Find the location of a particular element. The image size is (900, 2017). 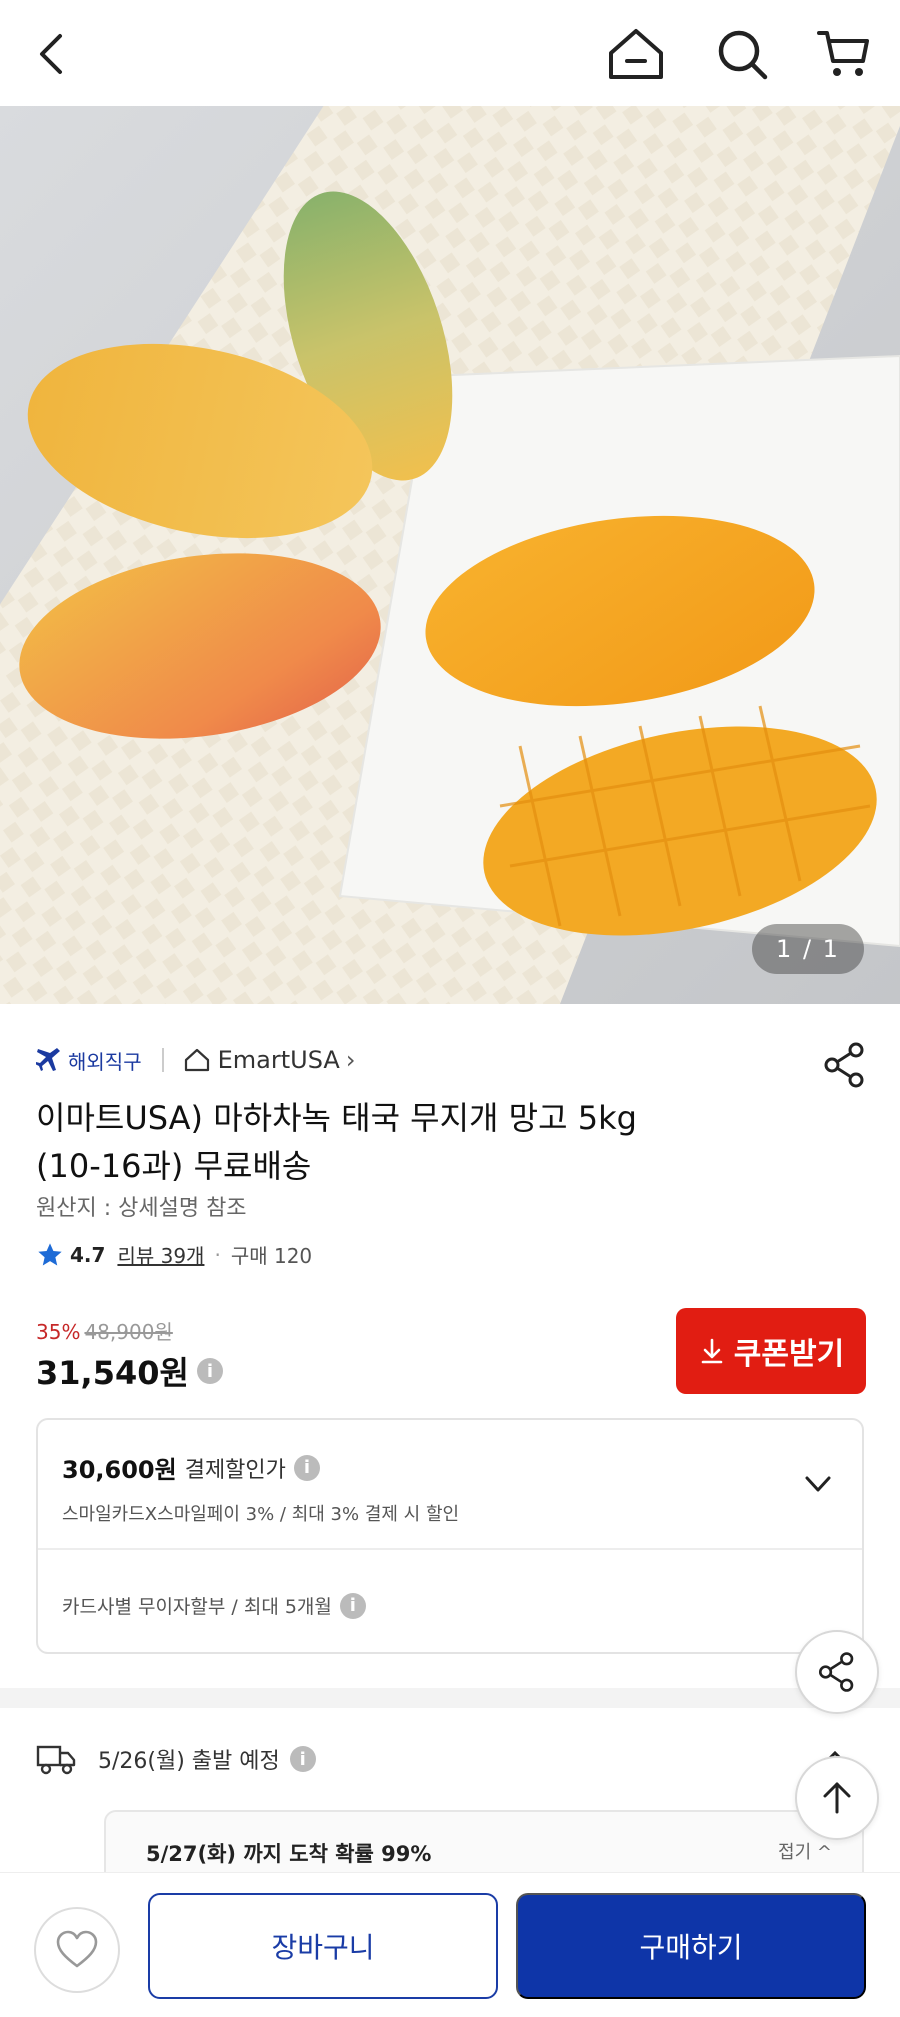

truck-icon is located at coordinates (56, 1760).